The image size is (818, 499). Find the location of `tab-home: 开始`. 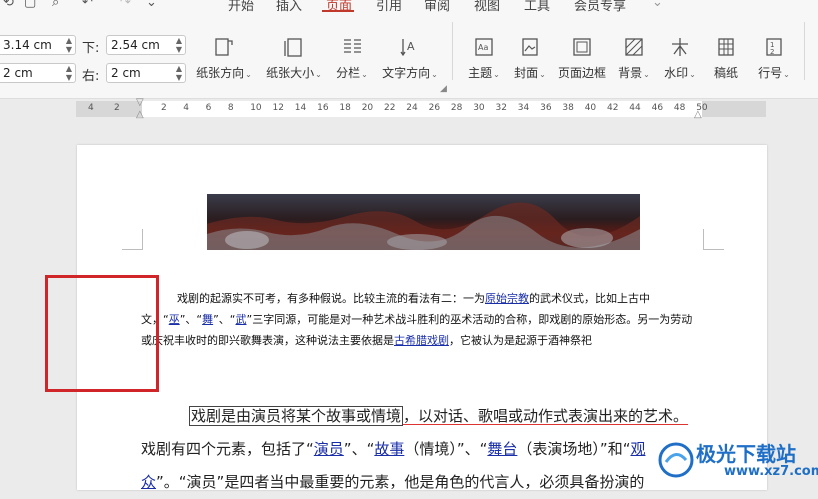

tab-home: 开始 is located at coordinates (241, 6).